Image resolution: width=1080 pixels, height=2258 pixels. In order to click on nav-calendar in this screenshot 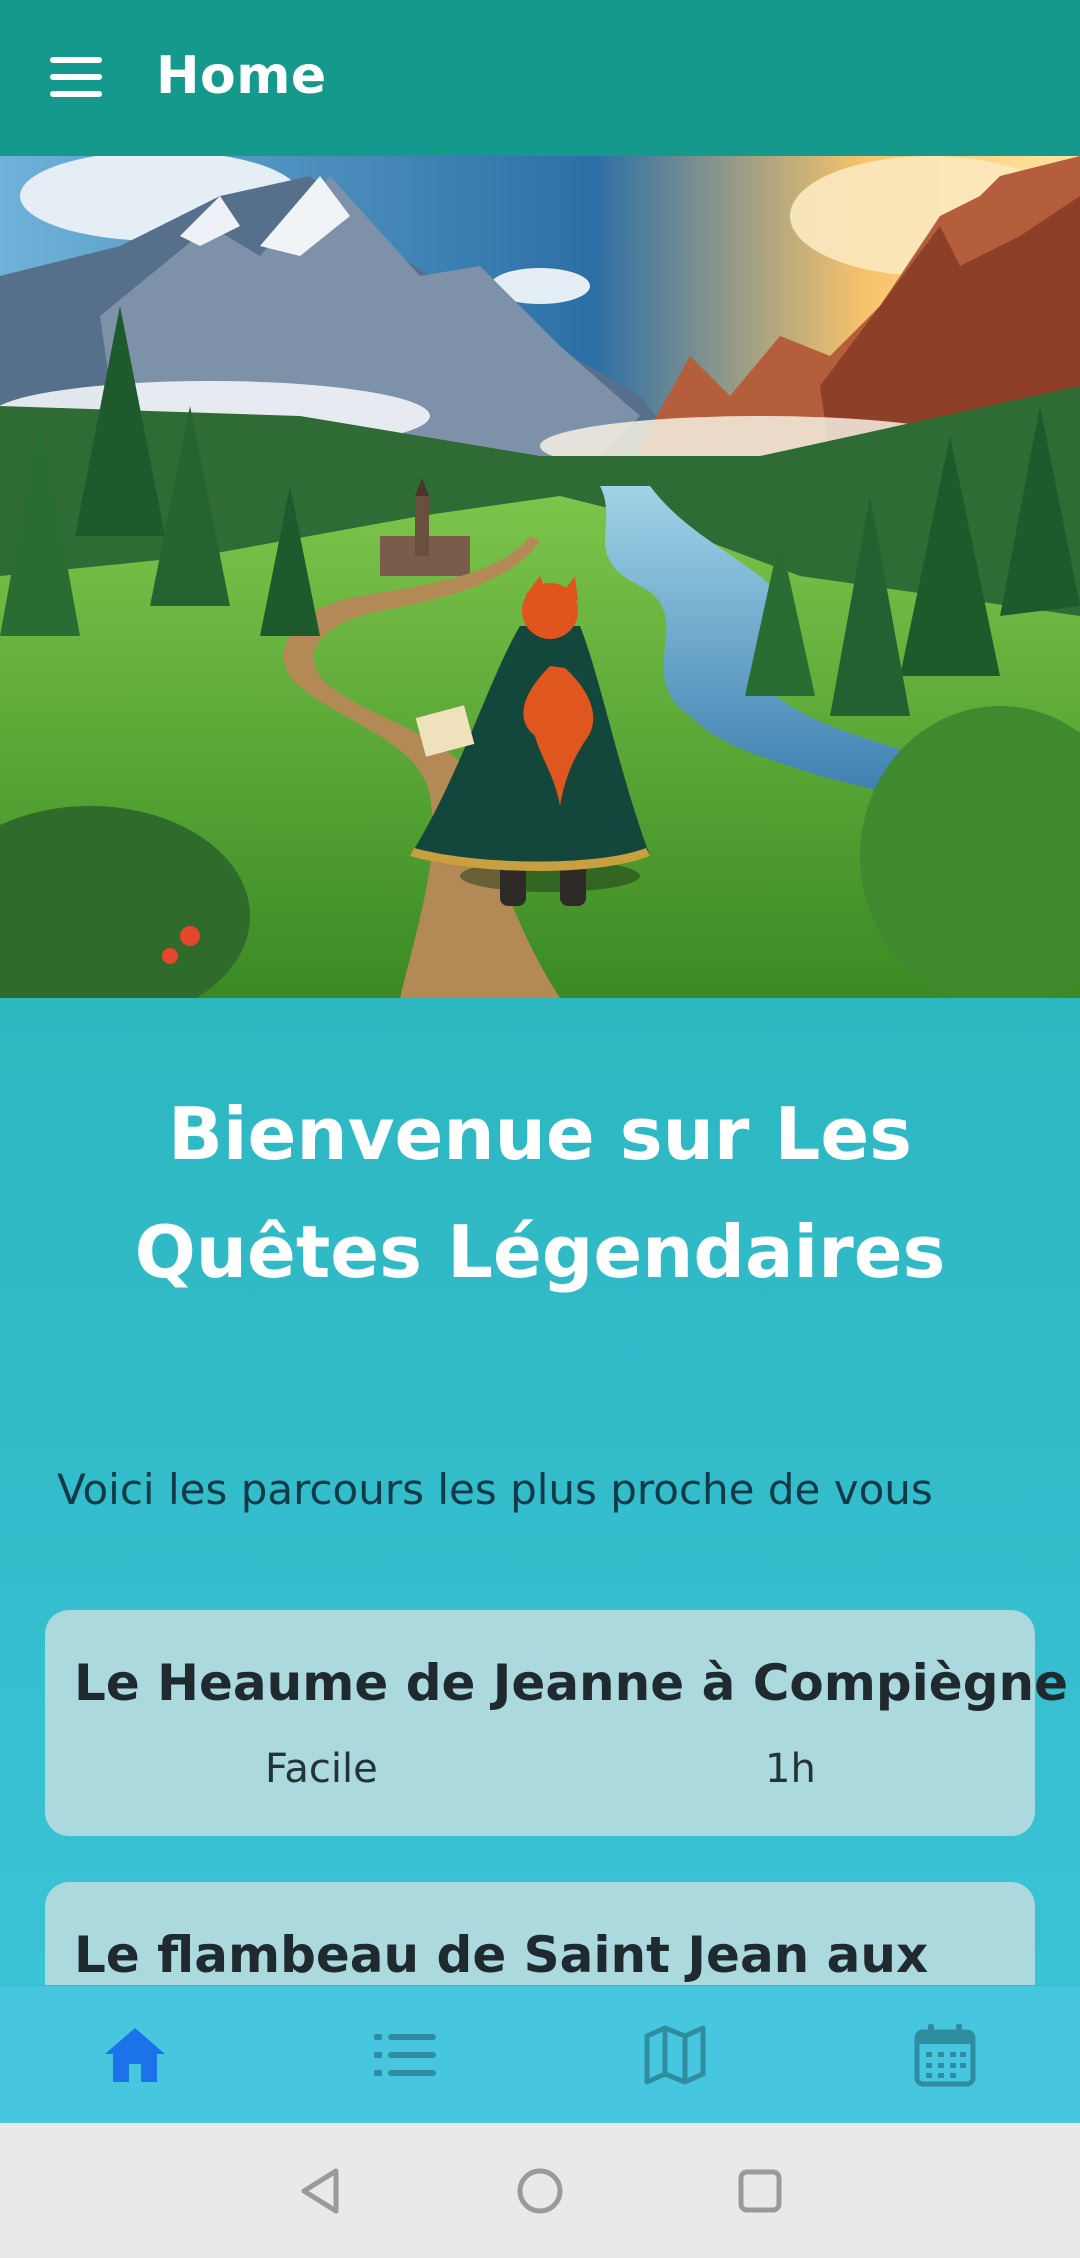, I will do `click(945, 2054)`.